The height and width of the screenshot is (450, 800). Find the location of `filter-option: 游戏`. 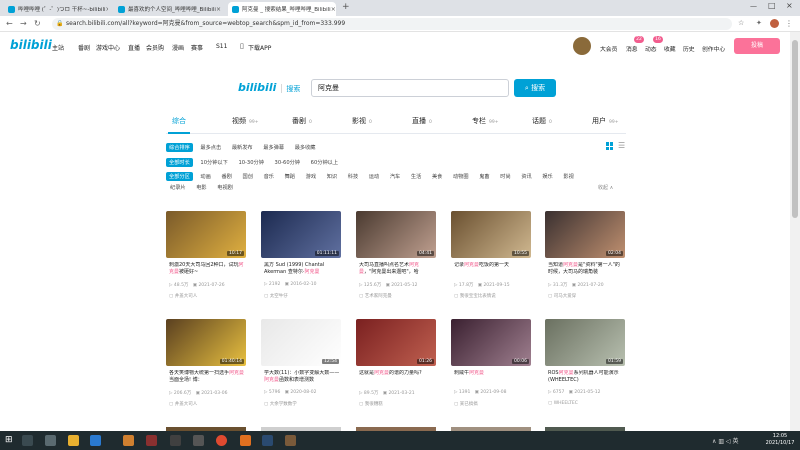

filter-option: 游戏 is located at coordinates (311, 176).